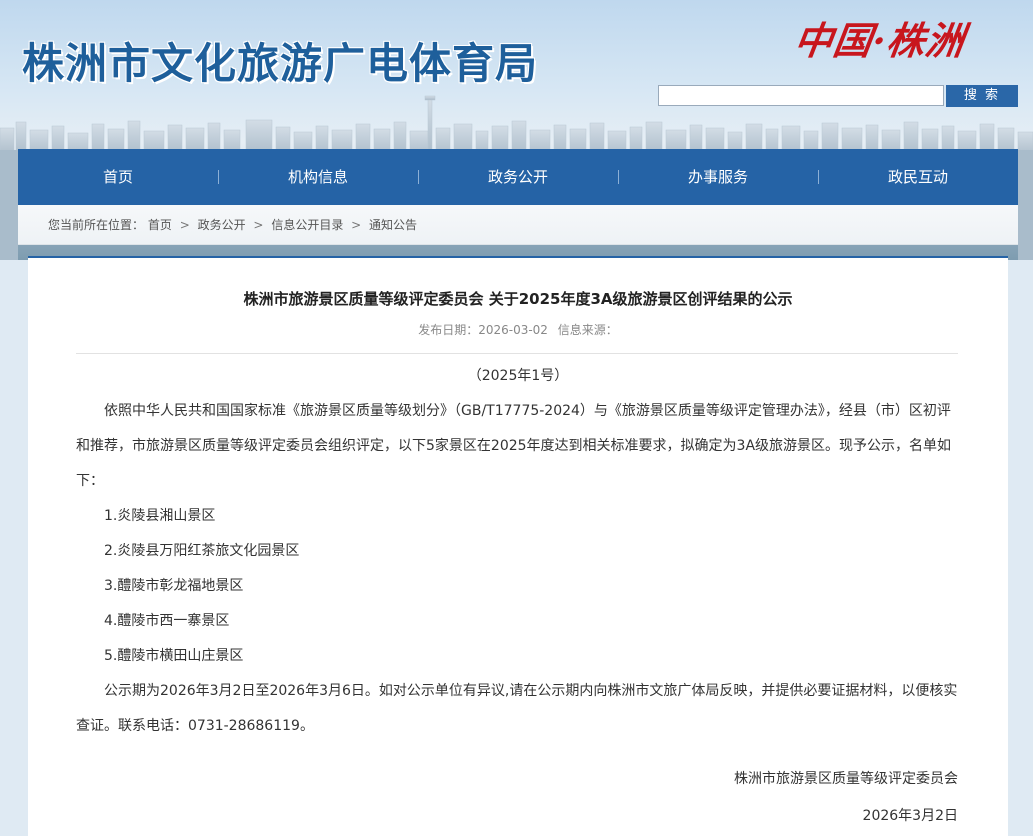  I want to click on nav-item-home: 首页, so click(118, 177).